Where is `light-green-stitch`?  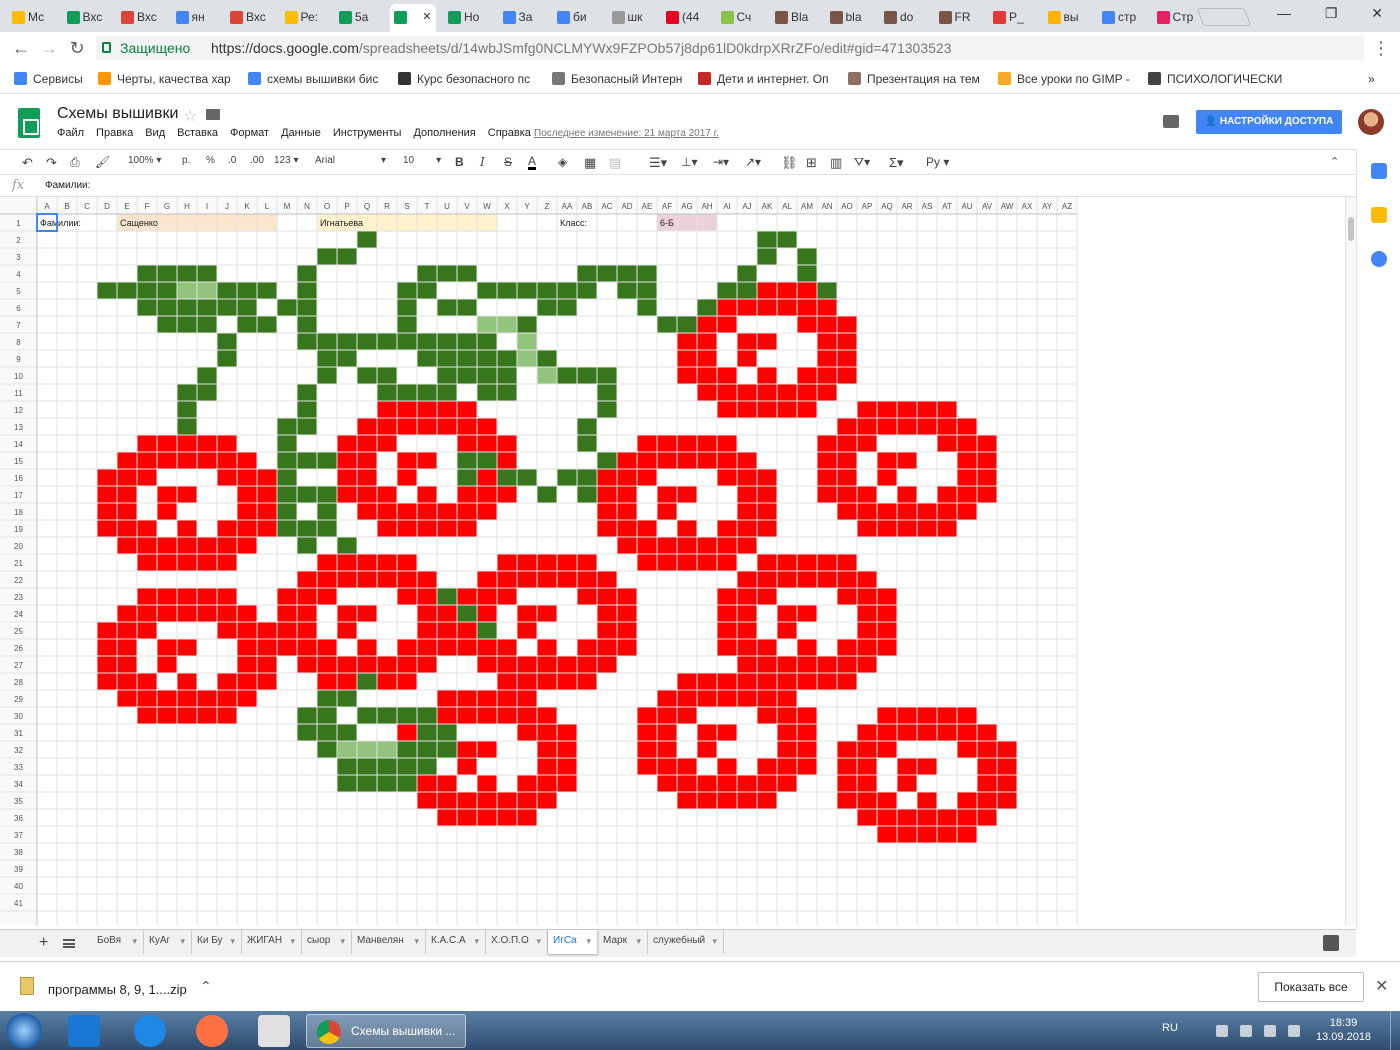 light-green-stitch is located at coordinates (387, 749).